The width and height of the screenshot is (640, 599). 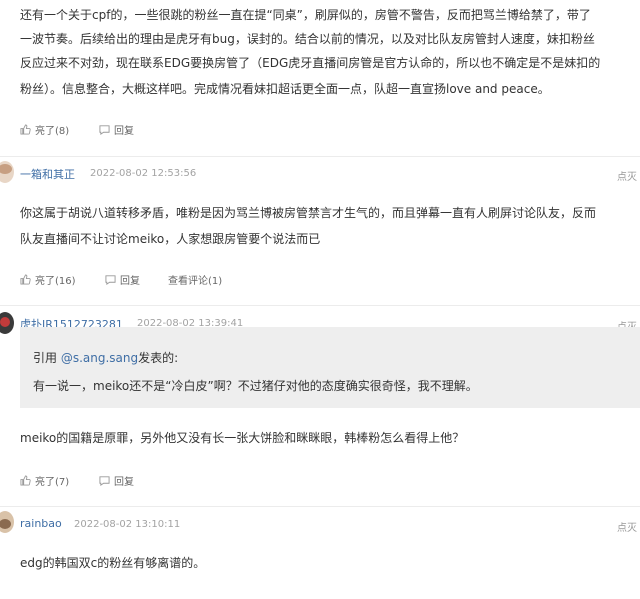 What do you see at coordinates (255, 386) in the screenshot?
I see `quote-text: 有一说一，meiko还不是“冷白皮”啊？不过猪仔对他的态度确实很奇怪，我不理解。` at bounding box center [255, 386].